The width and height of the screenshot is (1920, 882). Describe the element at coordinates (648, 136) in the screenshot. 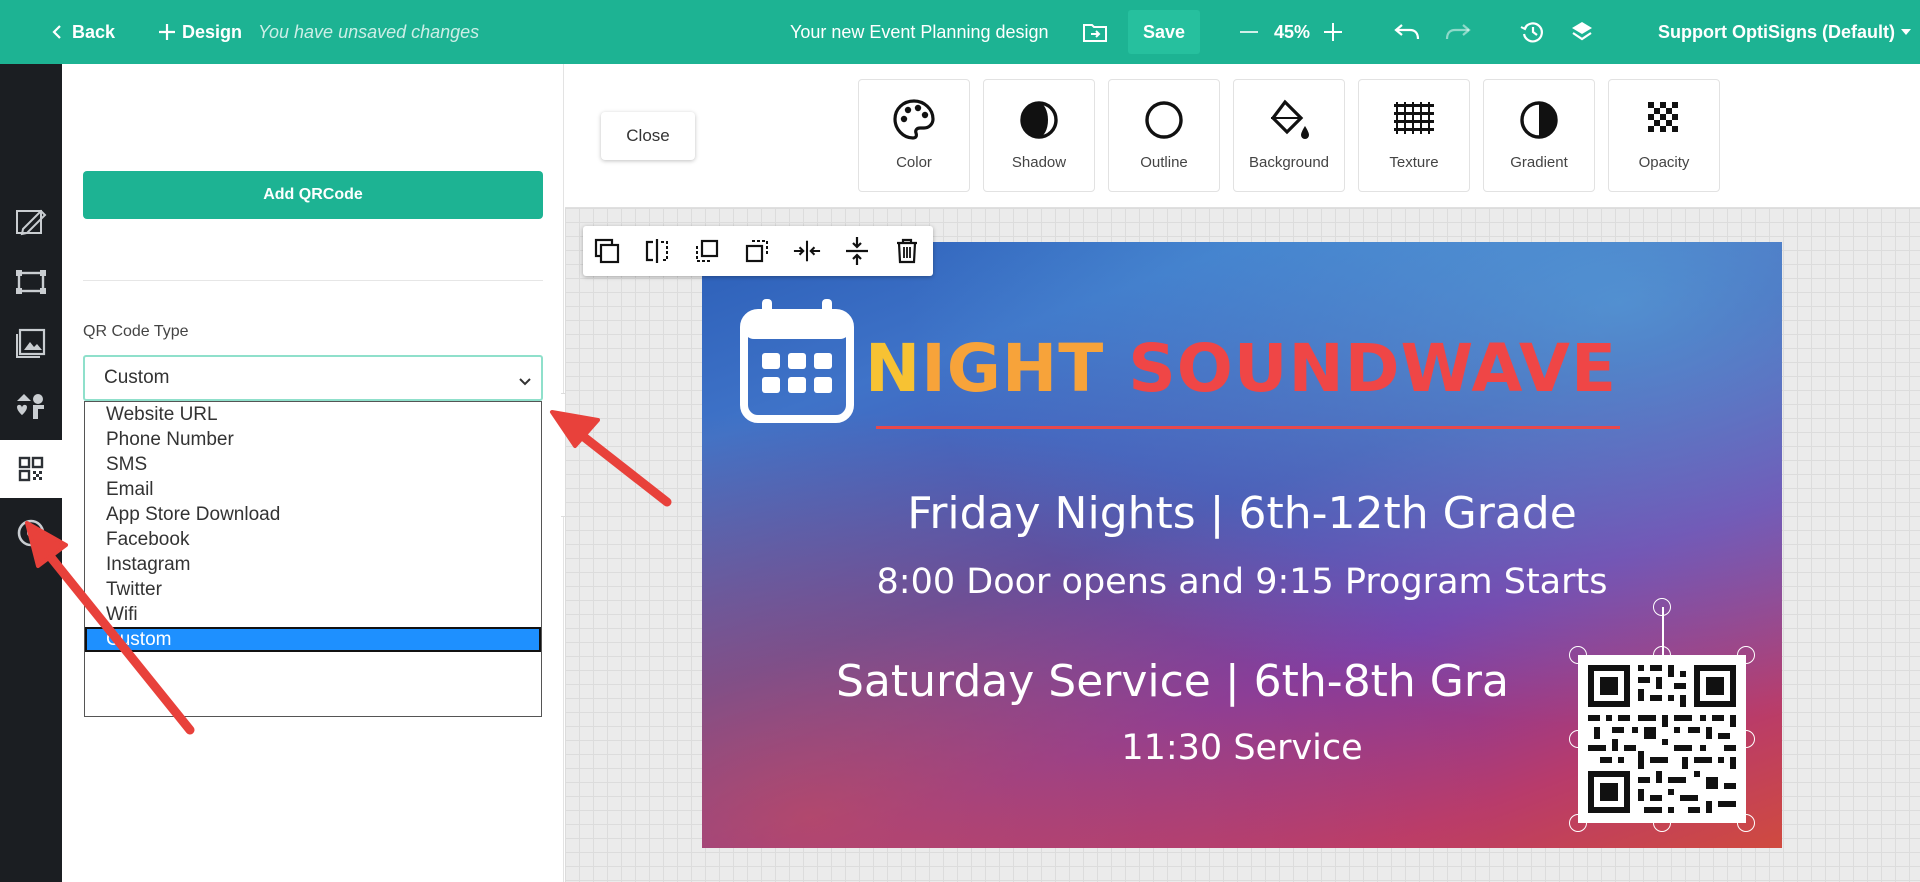

I see `close-button: Close` at that location.